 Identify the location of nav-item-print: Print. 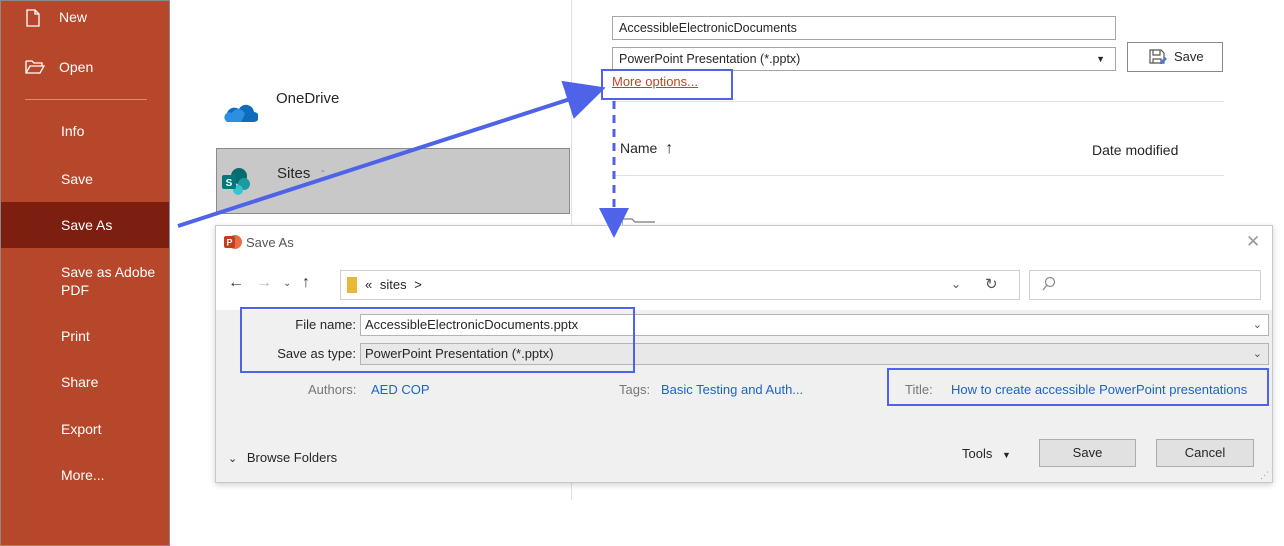
(85, 340).